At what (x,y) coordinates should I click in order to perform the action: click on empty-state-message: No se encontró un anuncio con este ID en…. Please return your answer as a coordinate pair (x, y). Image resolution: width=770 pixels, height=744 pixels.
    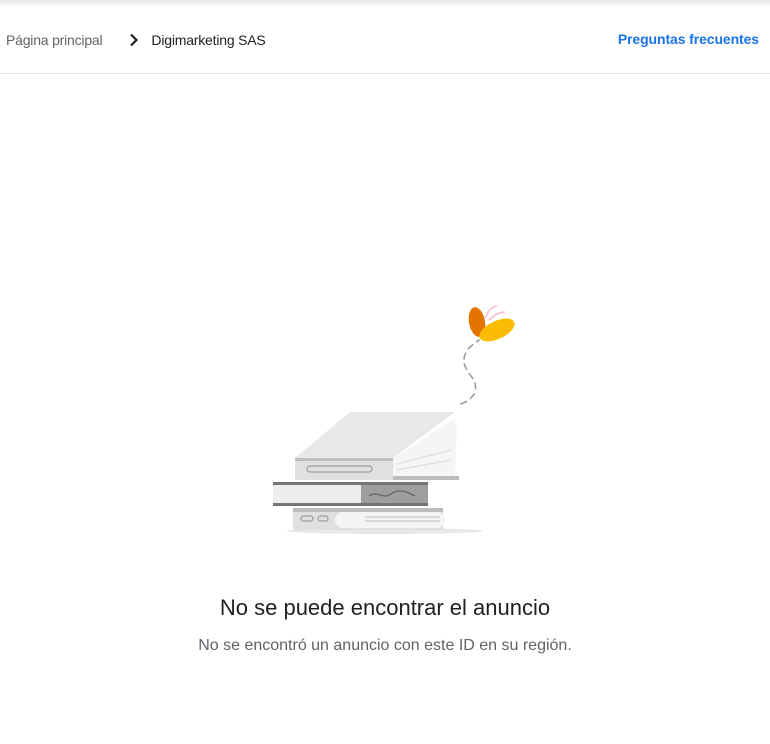
    Looking at the image, I should click on (385, 645).